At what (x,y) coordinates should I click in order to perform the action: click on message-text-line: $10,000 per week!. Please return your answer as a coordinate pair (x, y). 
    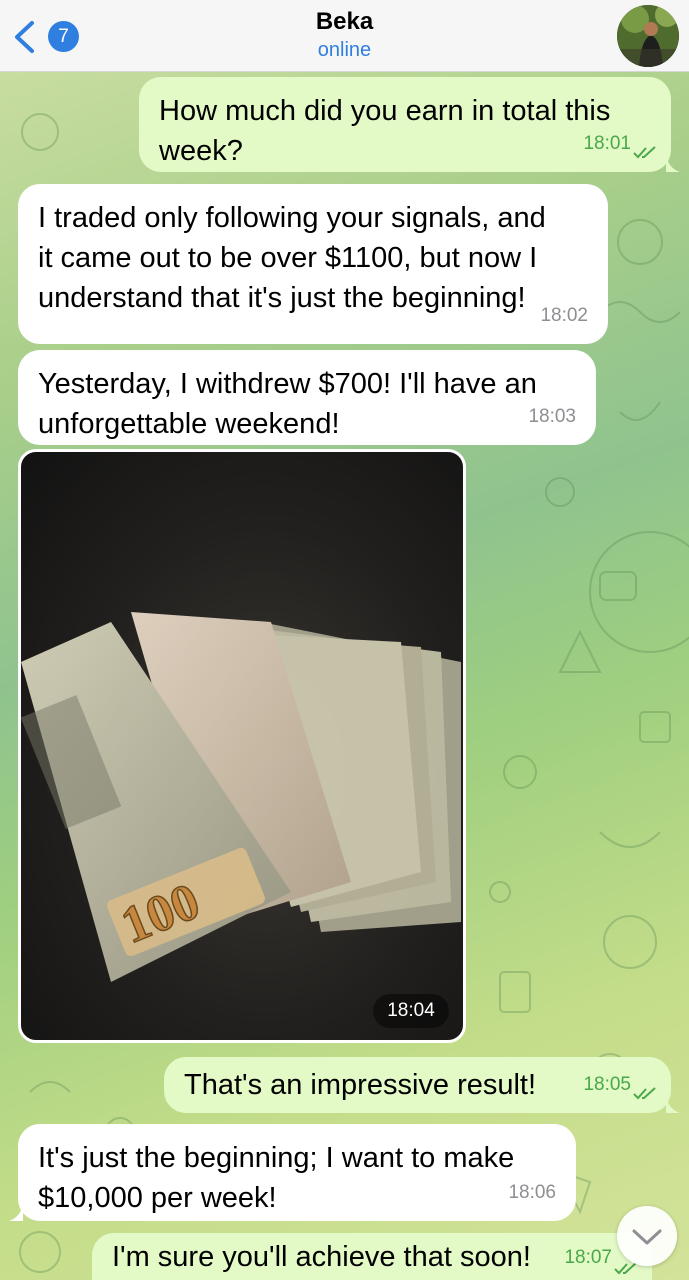
    Looking at the image, I should click on (157, 1198).